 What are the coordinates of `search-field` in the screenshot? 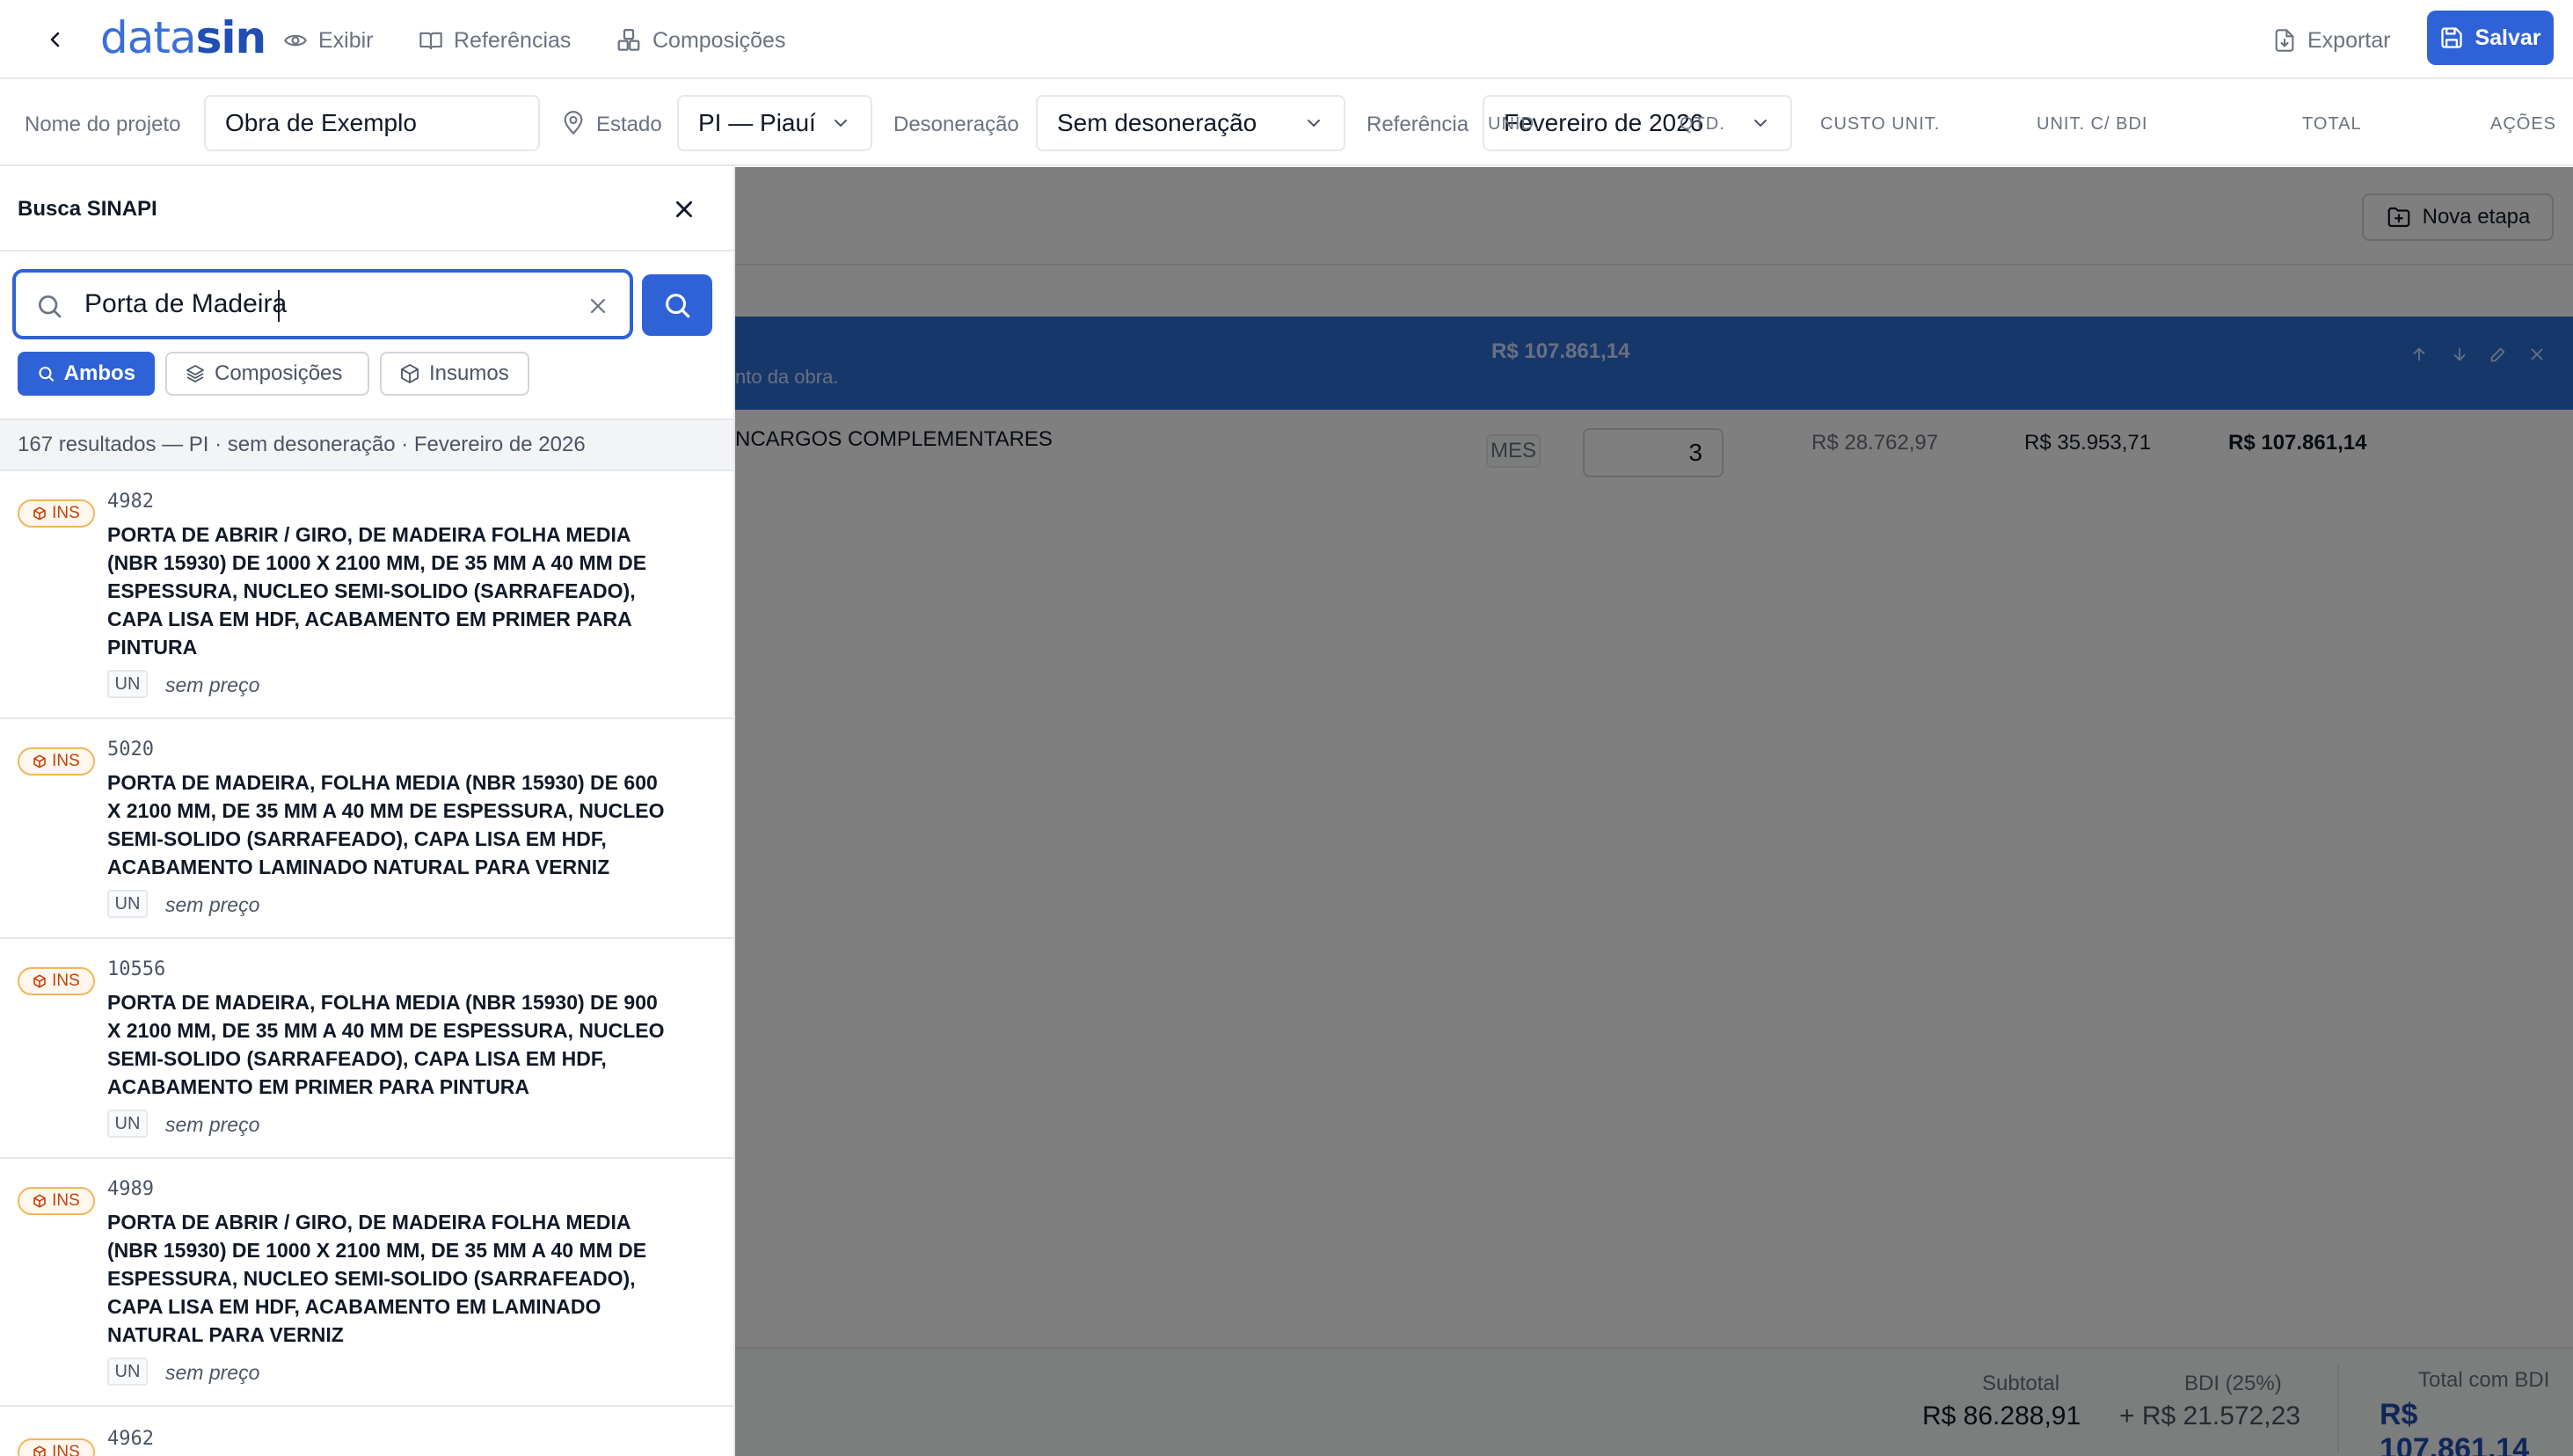 It's located at (322, 304).